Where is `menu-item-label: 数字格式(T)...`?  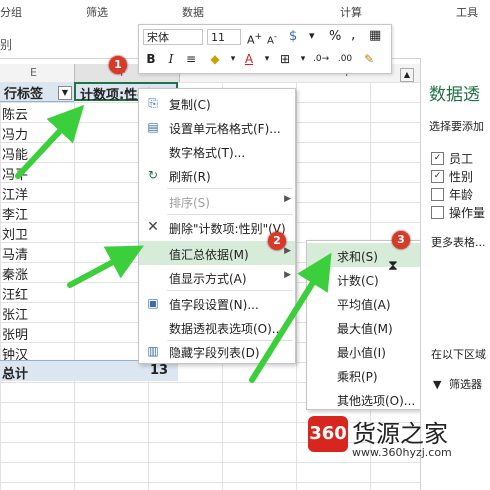 menu-item-label: 数字格式(T)... is located at coordinates (207, 153).